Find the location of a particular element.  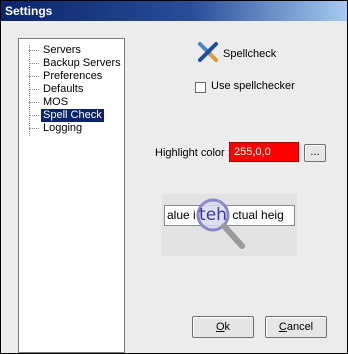

tree-item-label: Logging is located at coordinates (63, 128).